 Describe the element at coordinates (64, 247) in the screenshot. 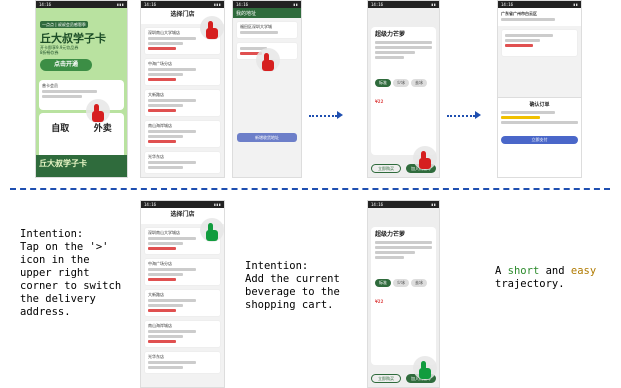

I see `caption-line: Tap on the '>'` at that location.